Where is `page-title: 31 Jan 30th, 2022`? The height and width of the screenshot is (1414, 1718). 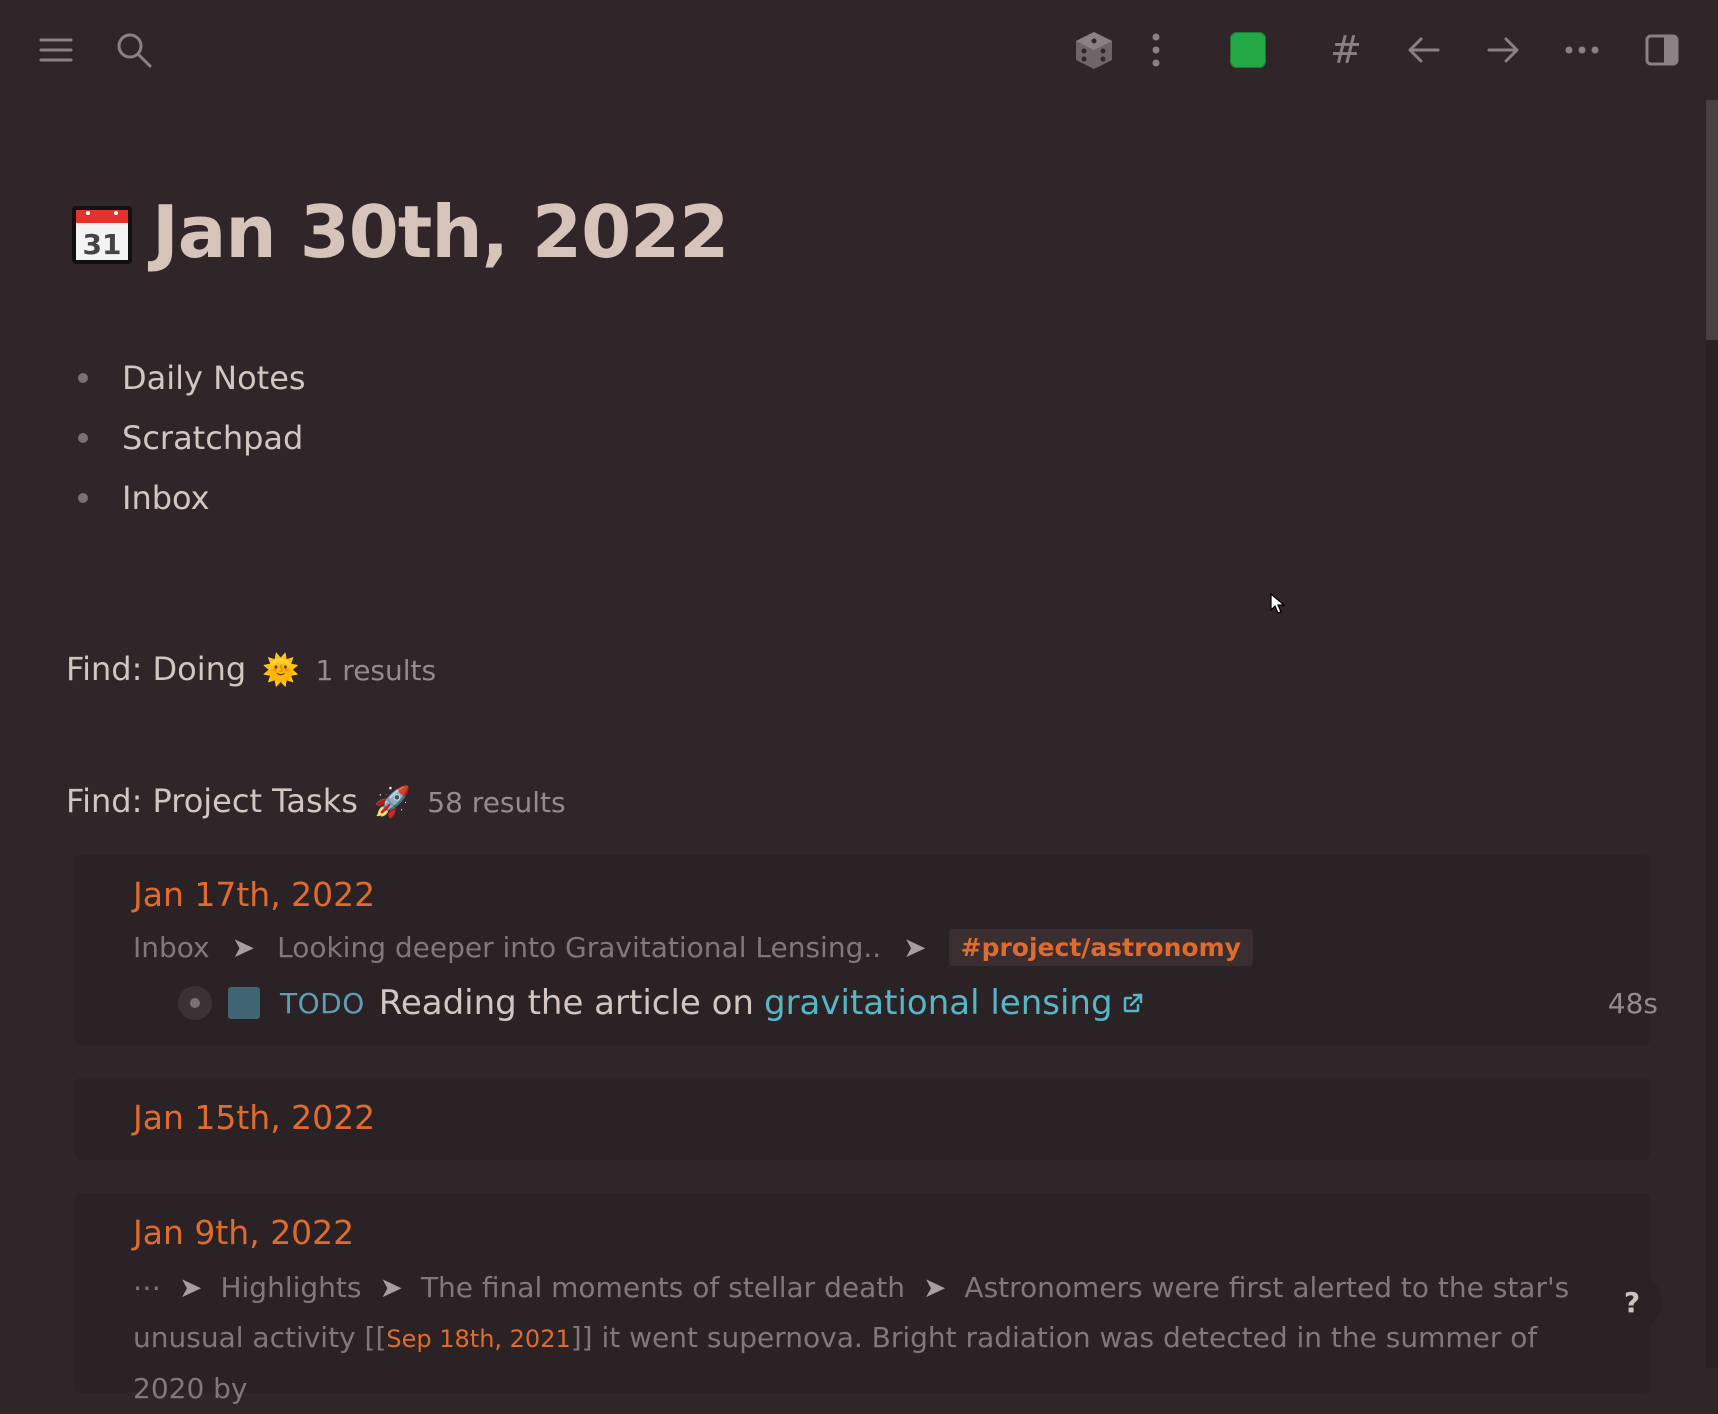
page-title: 31 Jan 30th, 2022 is located at coordinates (399, 232).